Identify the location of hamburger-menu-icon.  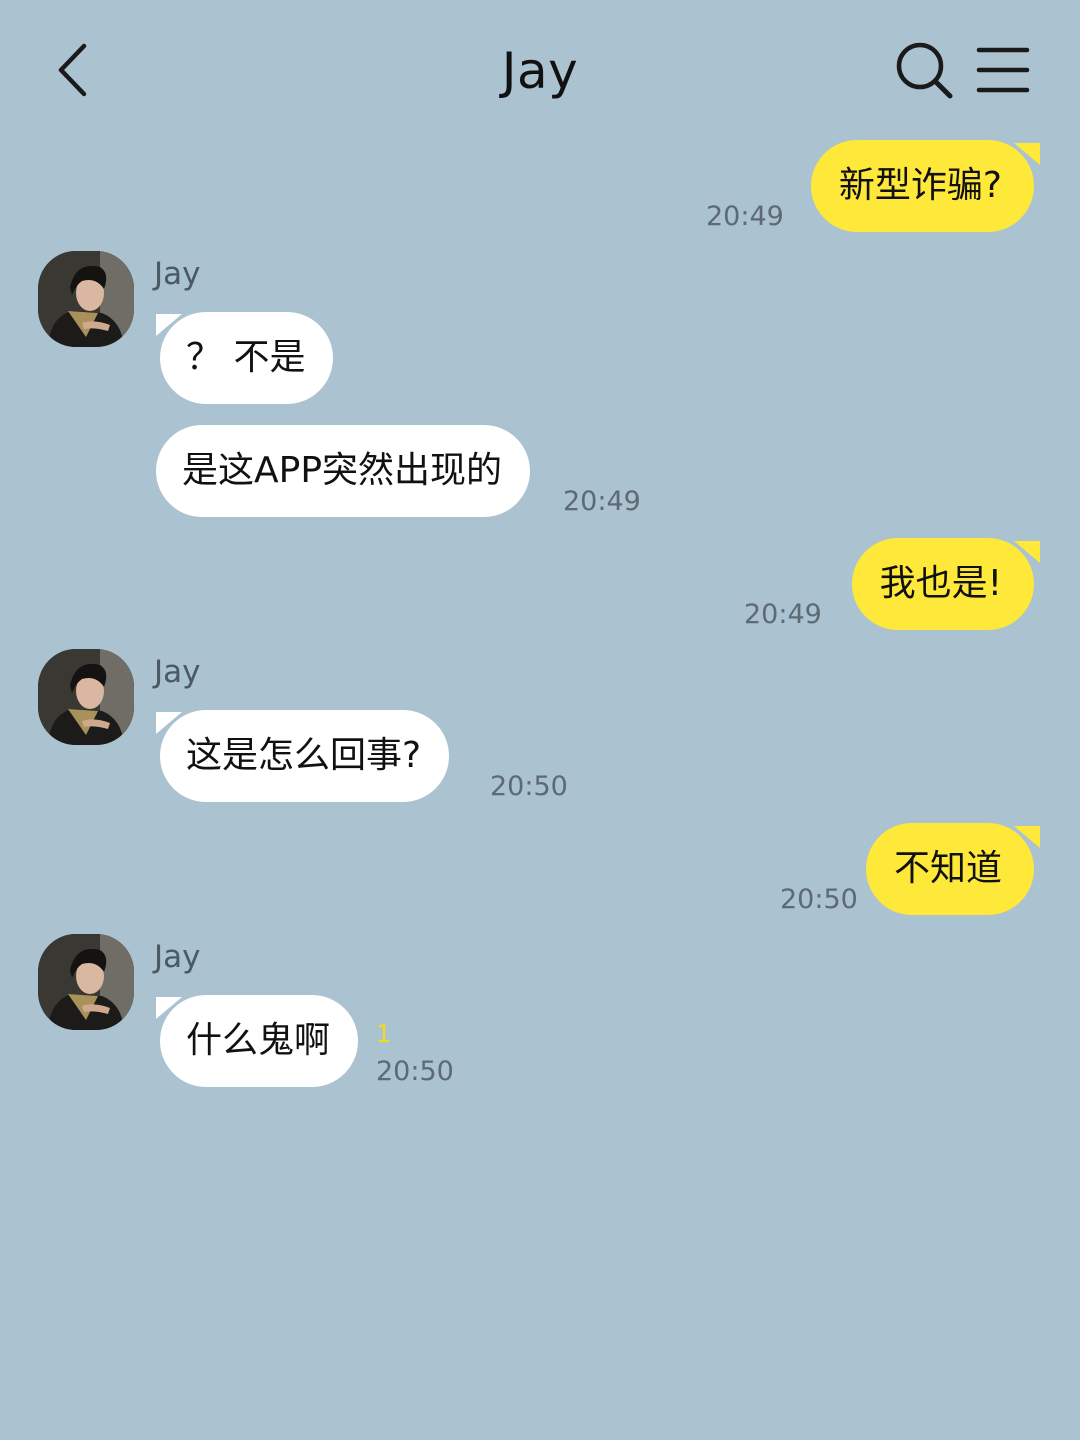
(1003, 70).